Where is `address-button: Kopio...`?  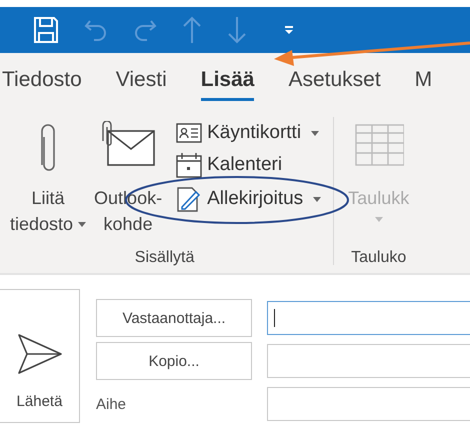 address-button: Kopio... is located at coordinates (174, 361).